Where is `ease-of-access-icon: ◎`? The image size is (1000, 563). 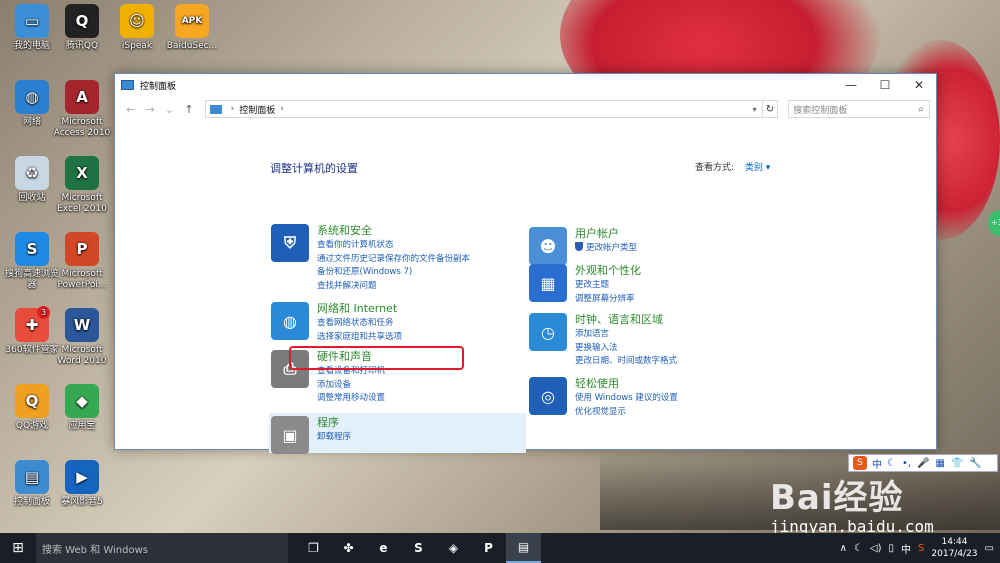
ease-of-access-icon: ◎ is located at coordinates (548, 396).